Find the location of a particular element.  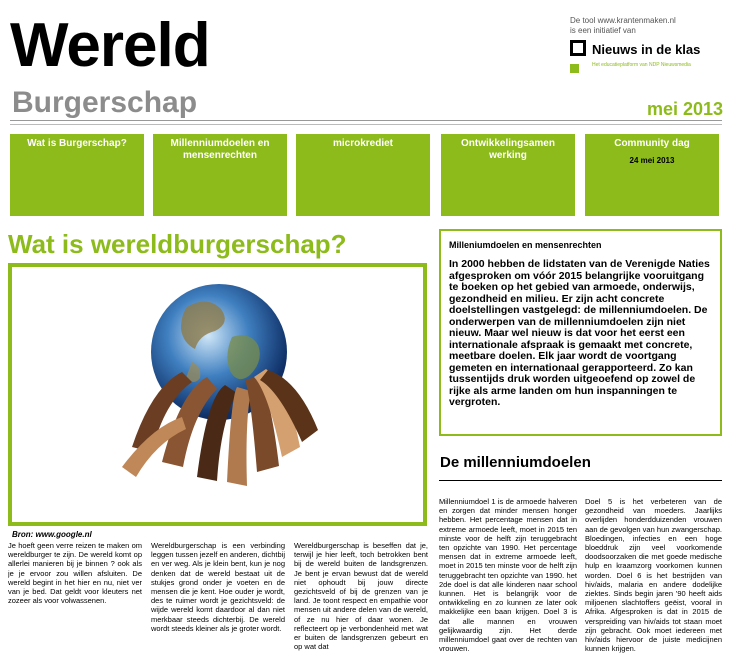

tab-label: Community dag is located at coordinates (652, 143).